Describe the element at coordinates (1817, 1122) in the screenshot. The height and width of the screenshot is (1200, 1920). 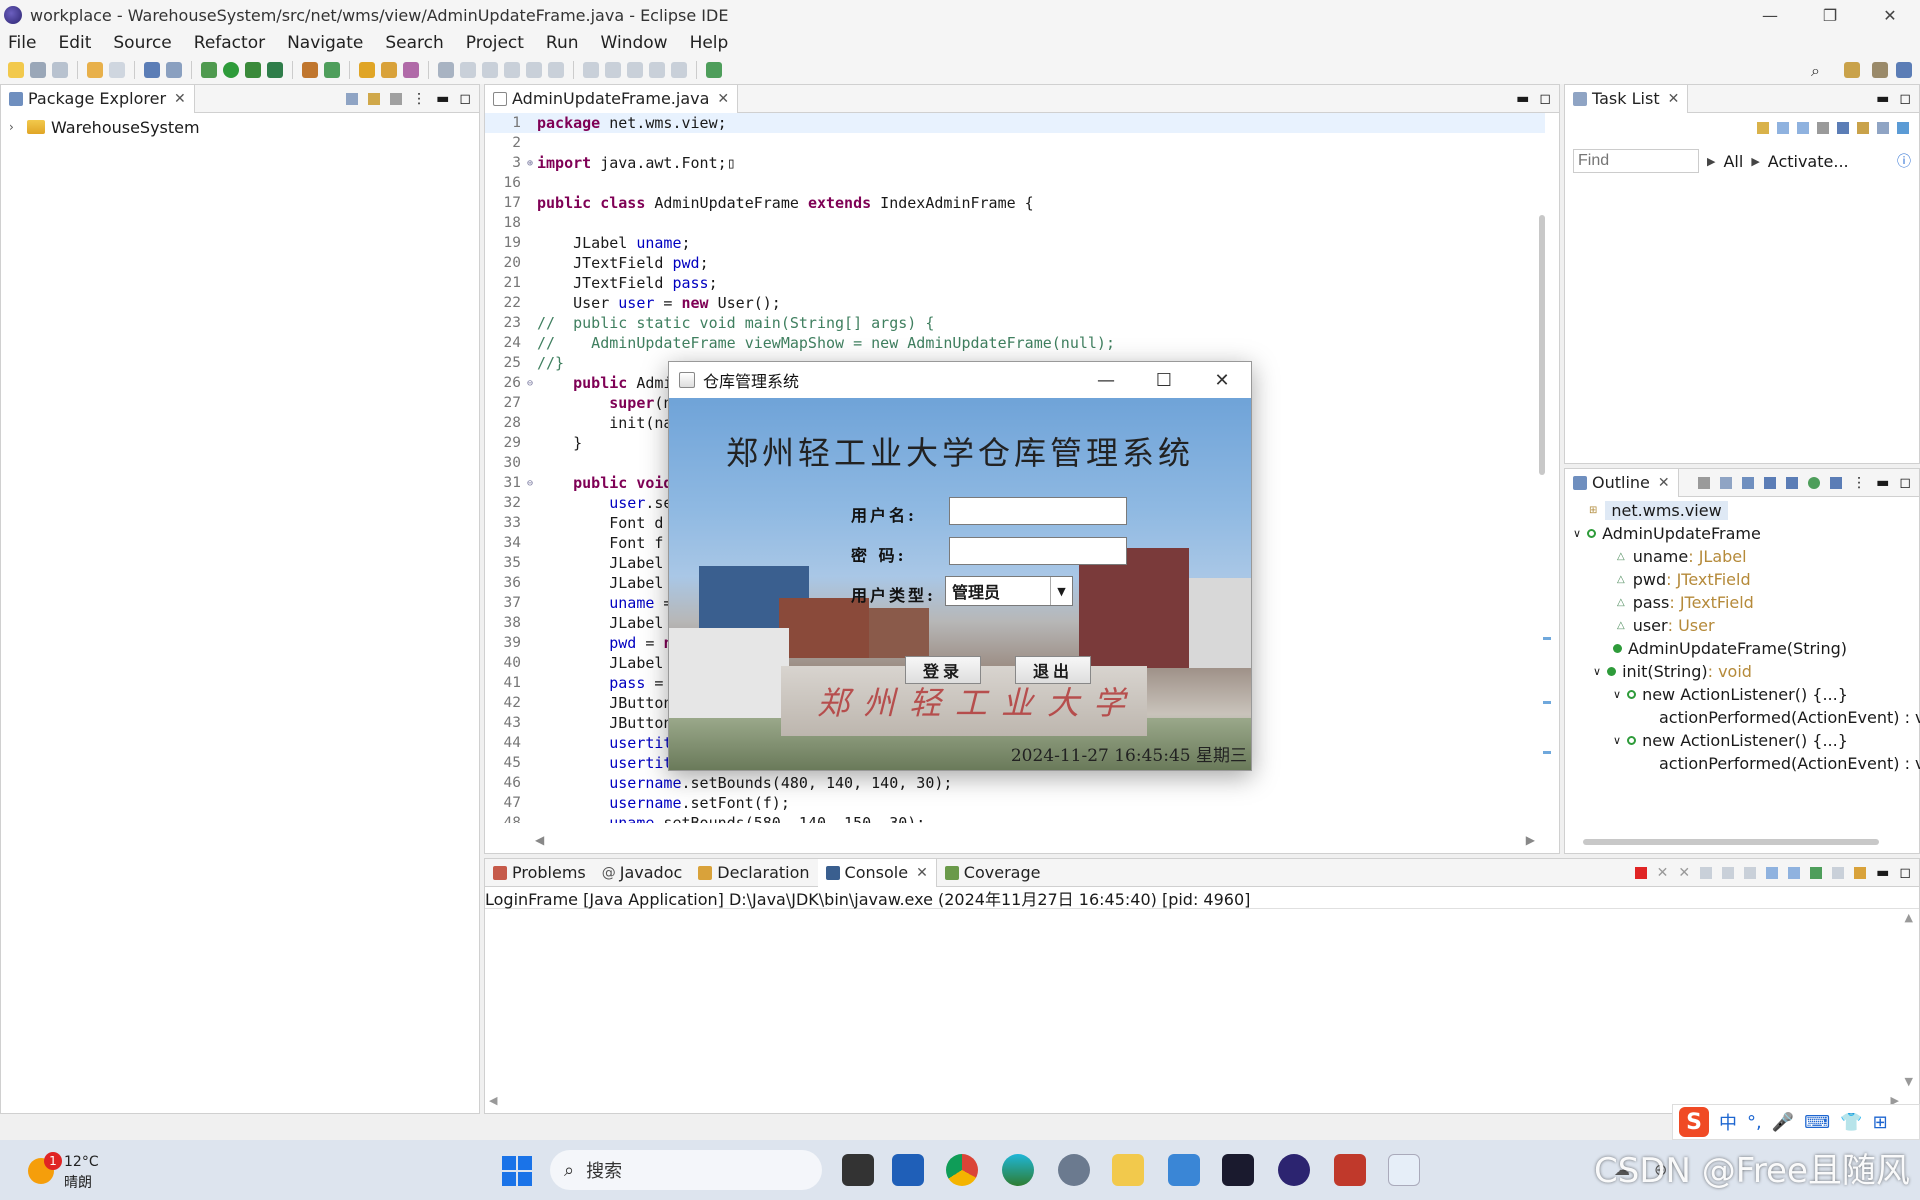
I see `keyboard-icon: ⌨` at that location.